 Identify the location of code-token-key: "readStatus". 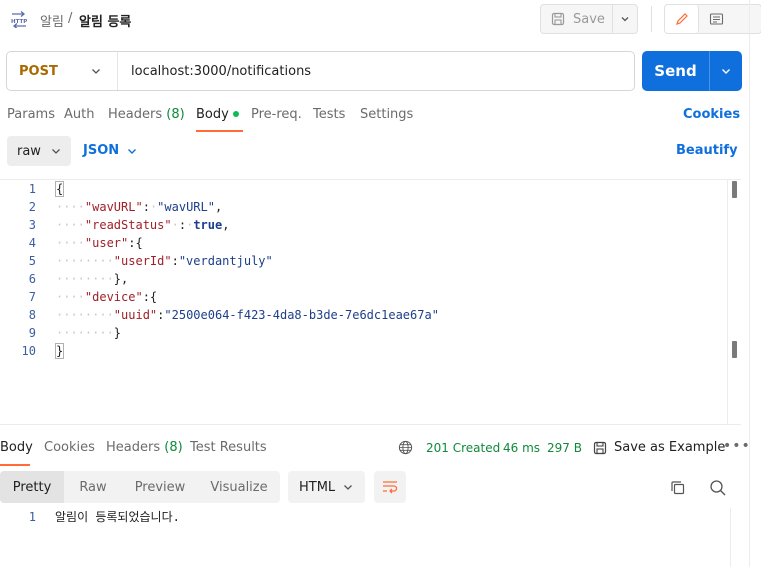
(128, 225).